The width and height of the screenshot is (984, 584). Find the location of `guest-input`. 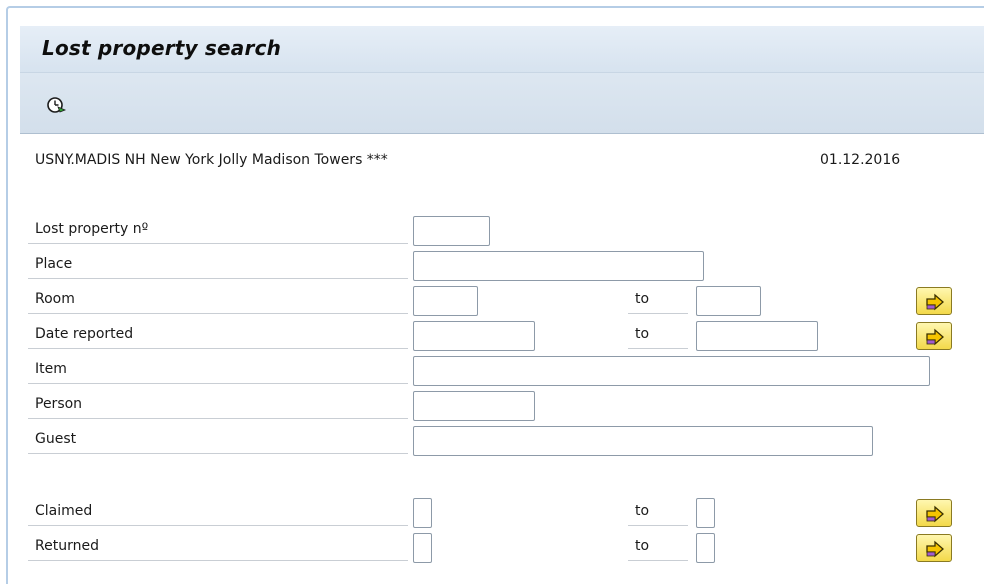

guest-input is located at coordinates (643, 441).